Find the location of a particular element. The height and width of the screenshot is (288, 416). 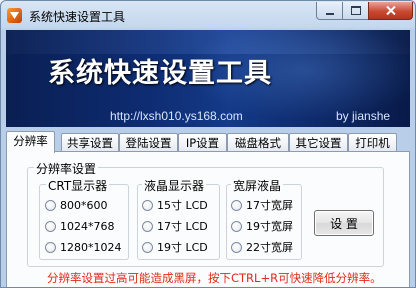

banner-title: 系统快速设置工具 is located at coordinates (160, 73).